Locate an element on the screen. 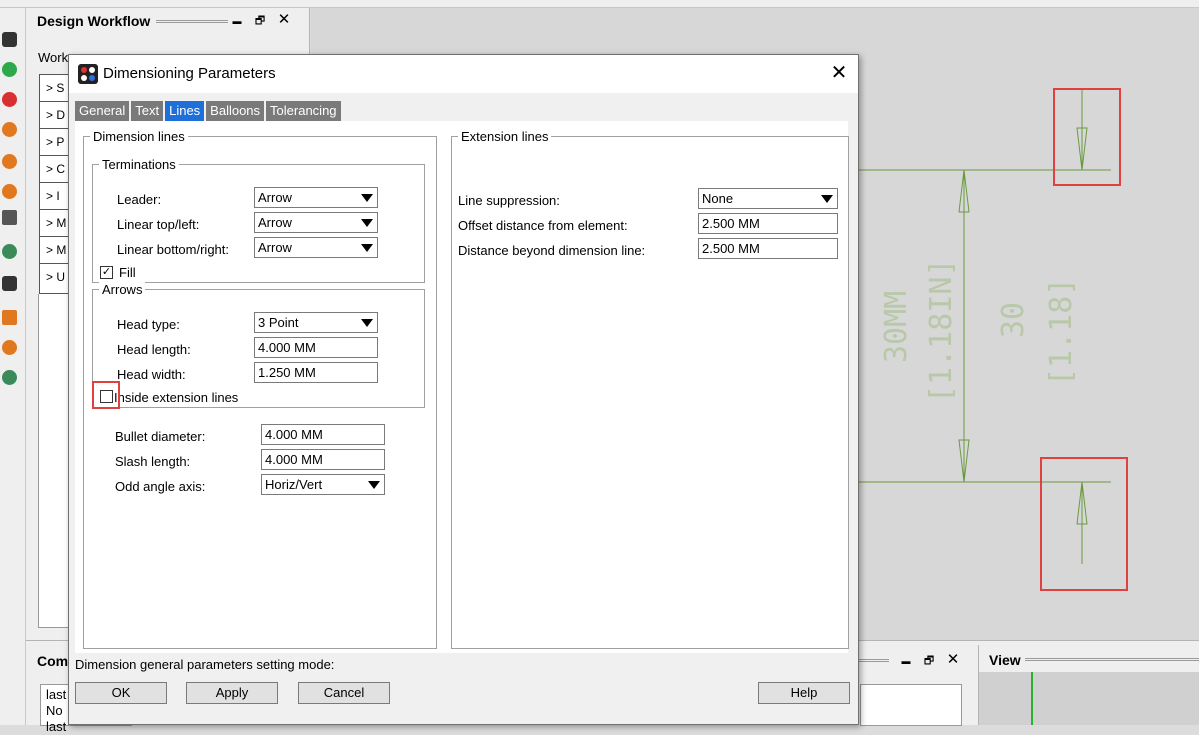 The height and width of the screenshot is (735, 1199). dimension-text-value-in: [1.18] is located at coordinates (1061, 332).